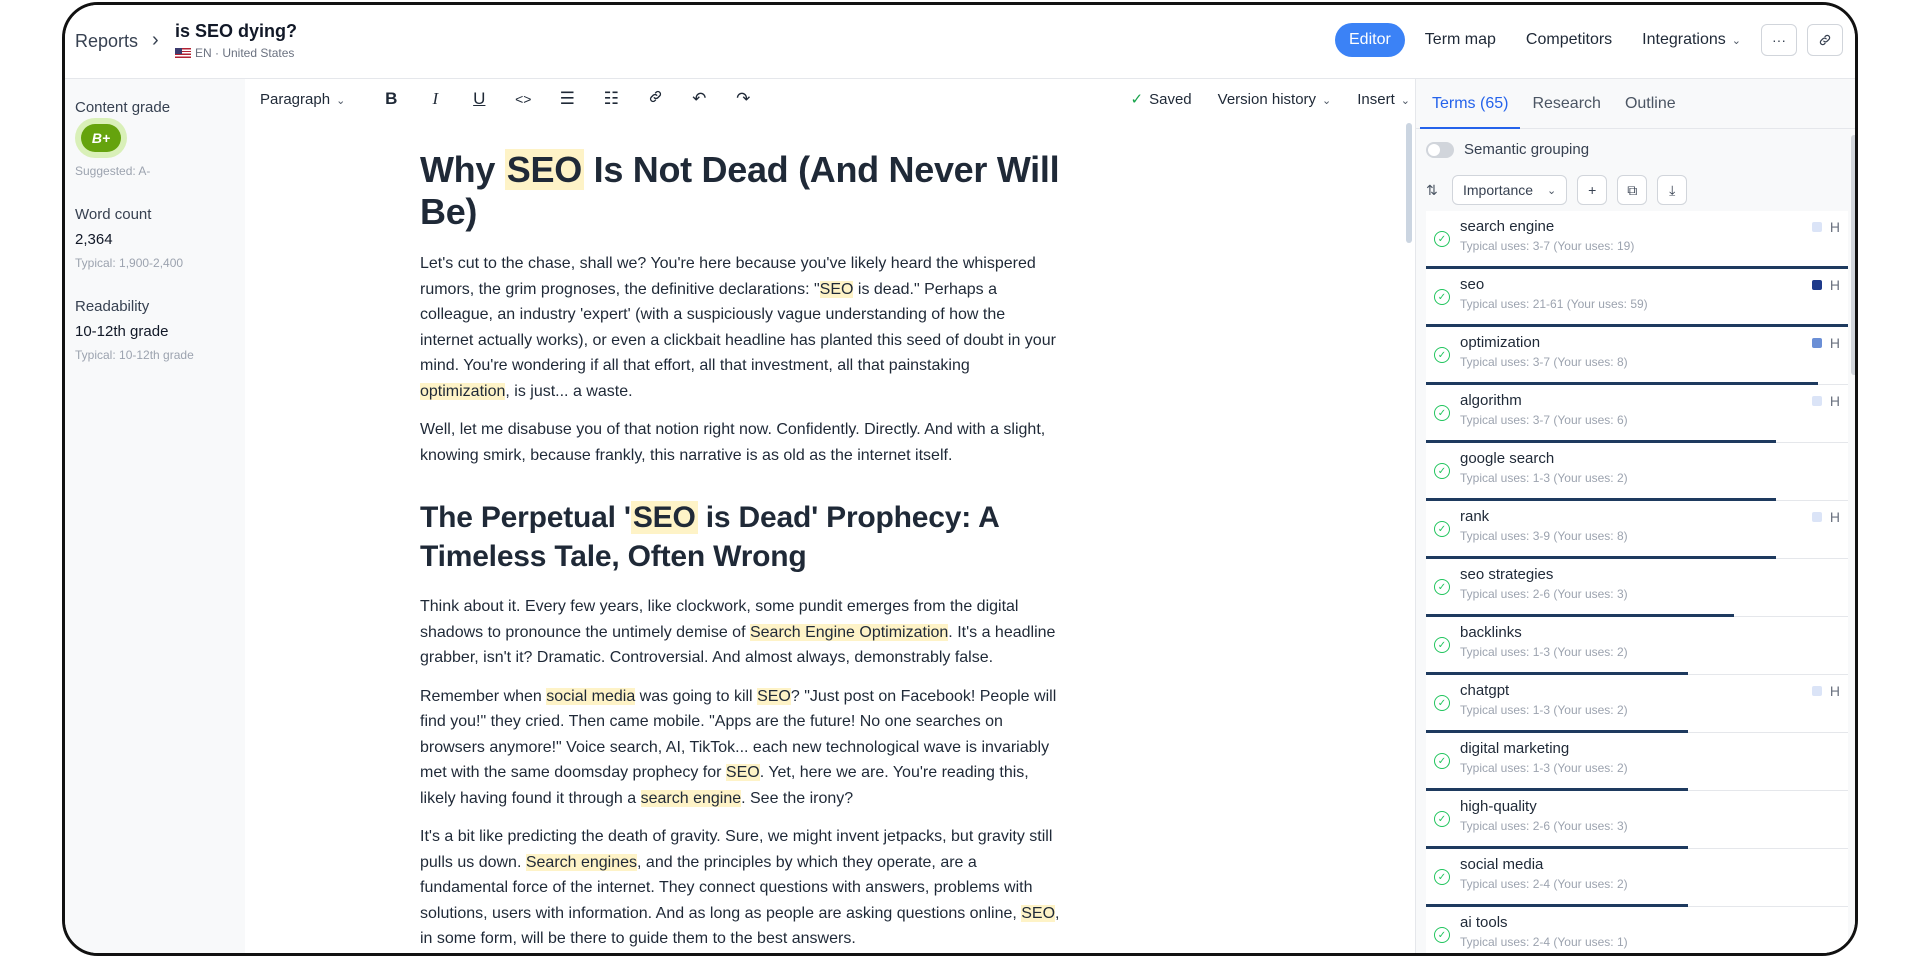 Image resolution: width=1920 pixels, height=960 pixels. I want to click on heading-square-icon, so click(1816, 401).